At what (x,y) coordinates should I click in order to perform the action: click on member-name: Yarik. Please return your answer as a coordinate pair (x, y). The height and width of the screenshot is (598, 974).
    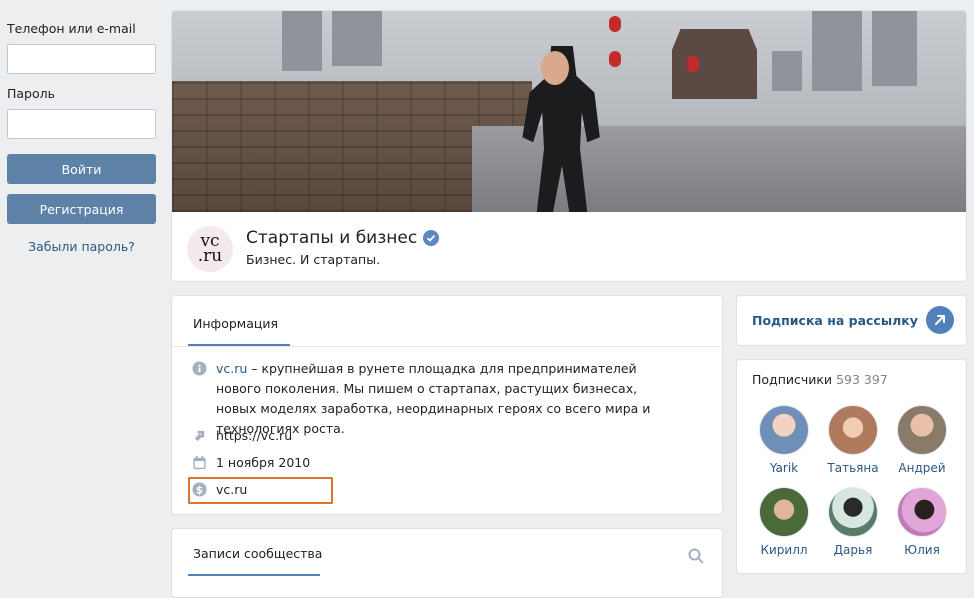
    Looking at the image, I should click on (784, 468).